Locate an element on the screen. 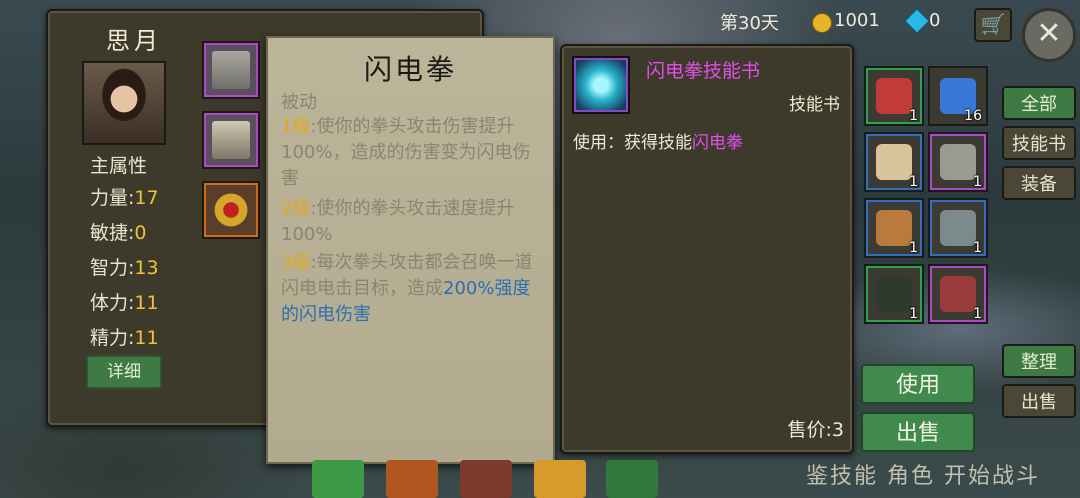 This screenshot has height=498, width=1080. tab-equipment: 装备 is located at coordinates (1039, 183).